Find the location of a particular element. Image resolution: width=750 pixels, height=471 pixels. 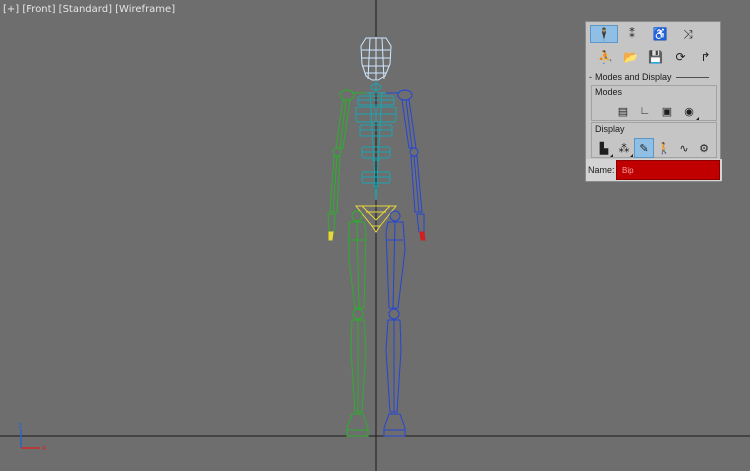

scale-stride-icon: ▣ is located at coordinates (667, 111).